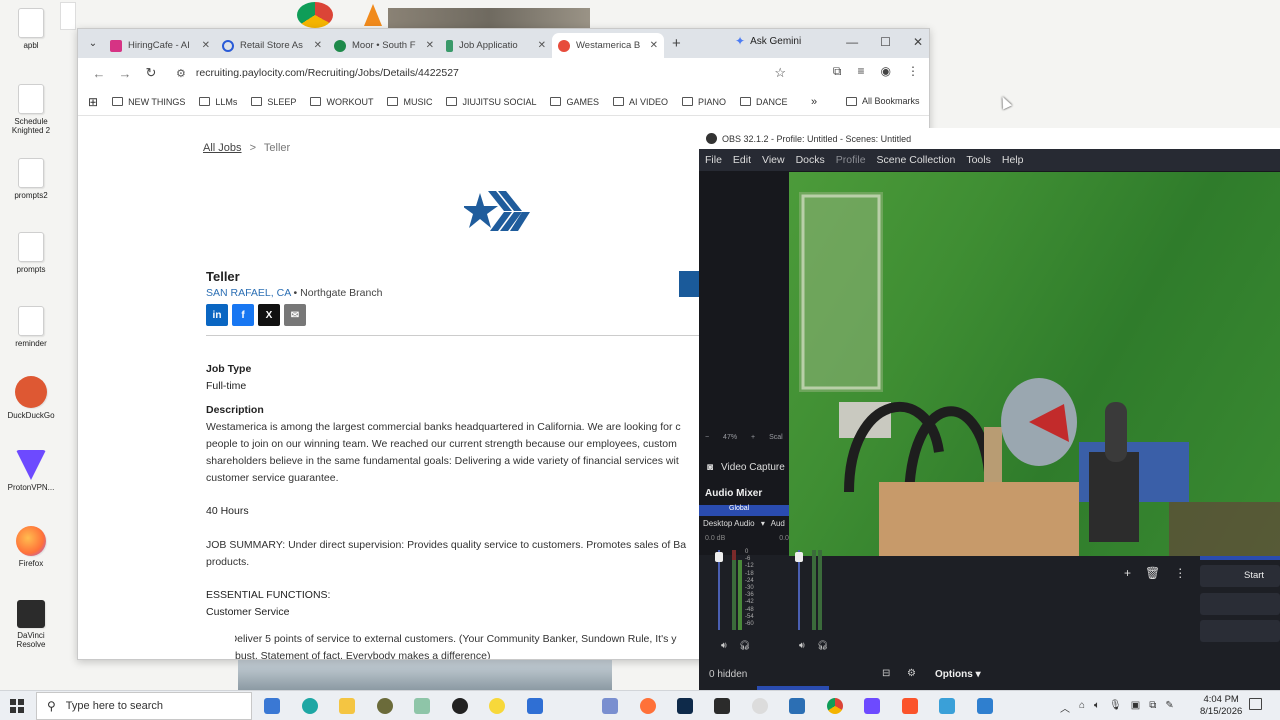 The height and width of the screenshot is (720, 1280). Describe the element at coordinates (814, 102) in the screenshot. I see `bookmarks-overflow-icon: »` at that location.